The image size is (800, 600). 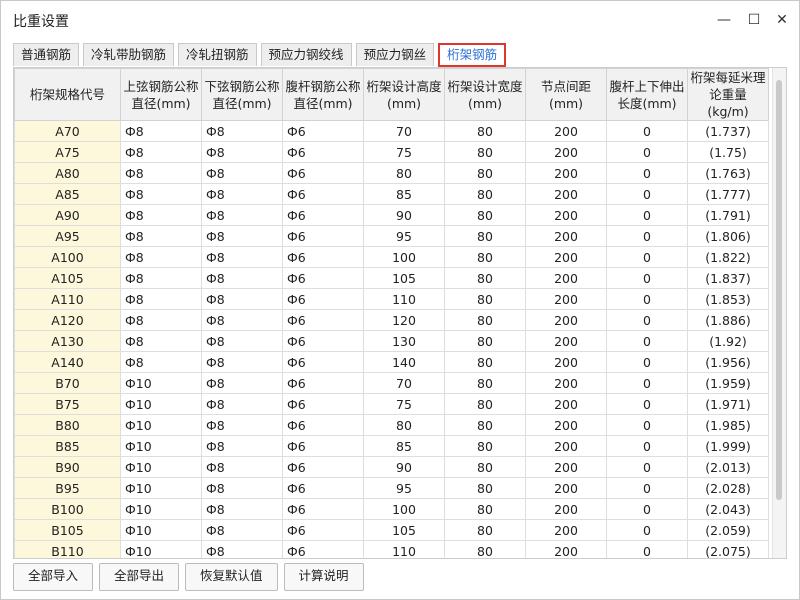 I want to click on table-row: A105 Ф8 Ф8 Ф6 105 80 200 0 (1.837), so click(x=391, y=278).